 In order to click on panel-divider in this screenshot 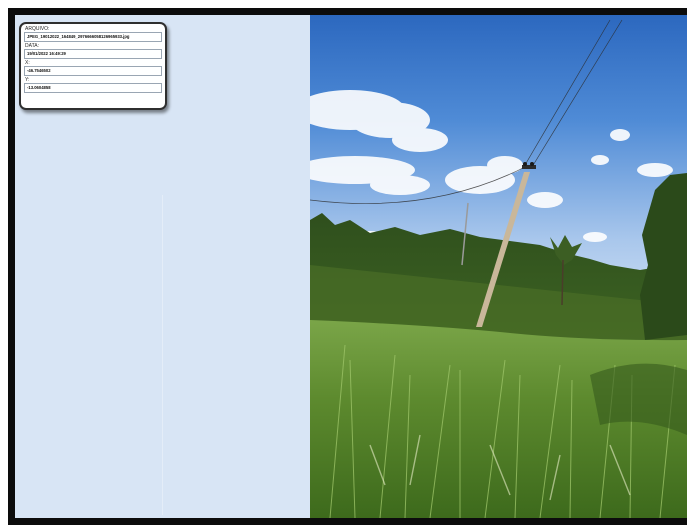, I will do `click(162, 355)`.